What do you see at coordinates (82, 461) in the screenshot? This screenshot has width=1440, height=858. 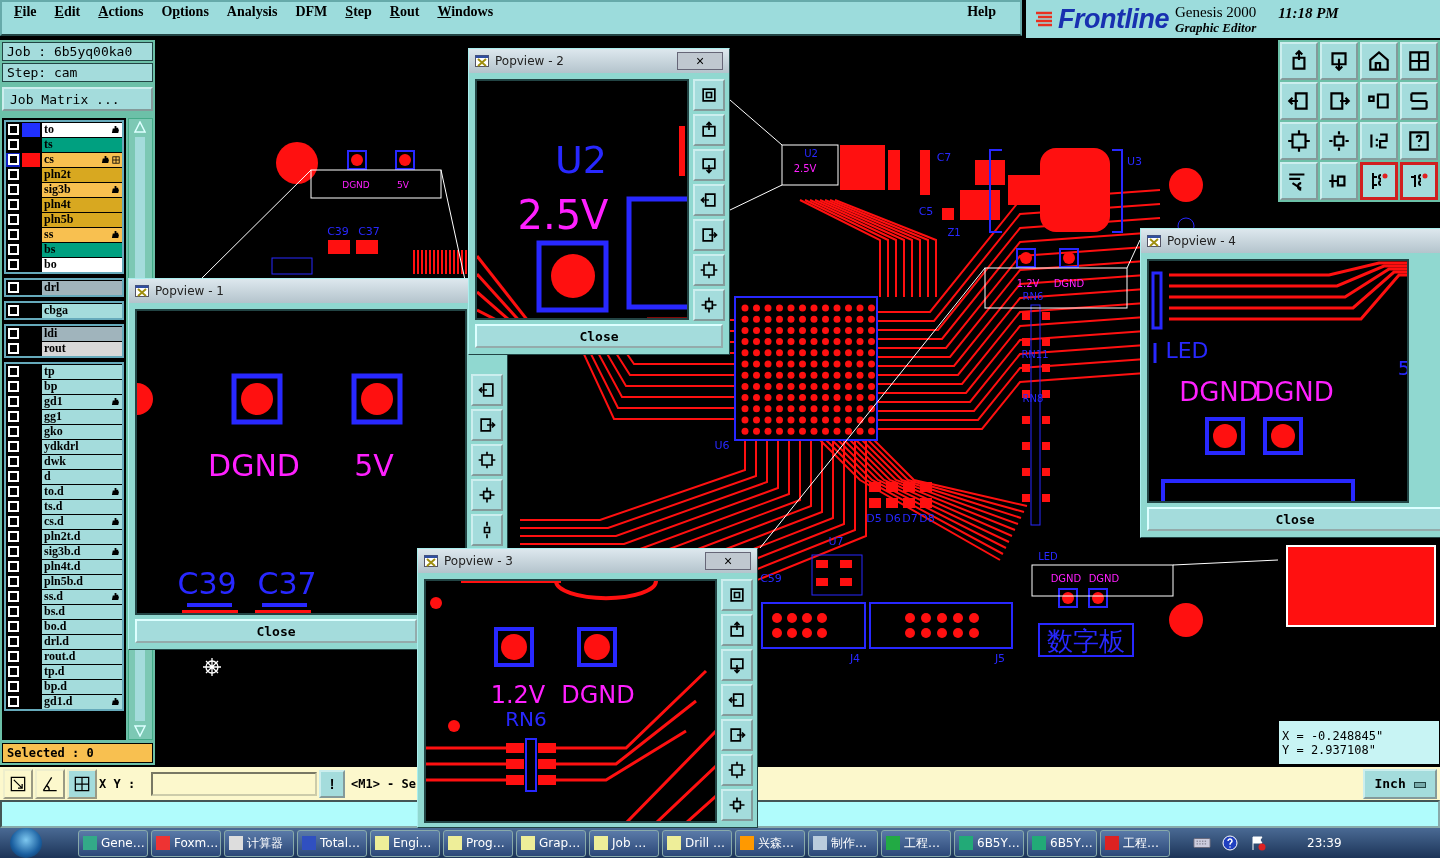 I see `layer-name: dwk` at bounding box center [82, 461].